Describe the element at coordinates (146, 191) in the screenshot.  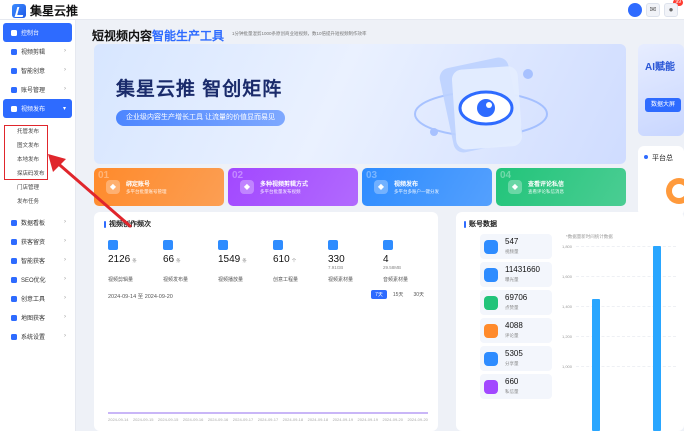
I see `feature-desc: 多平台批量账号管理` at that location.